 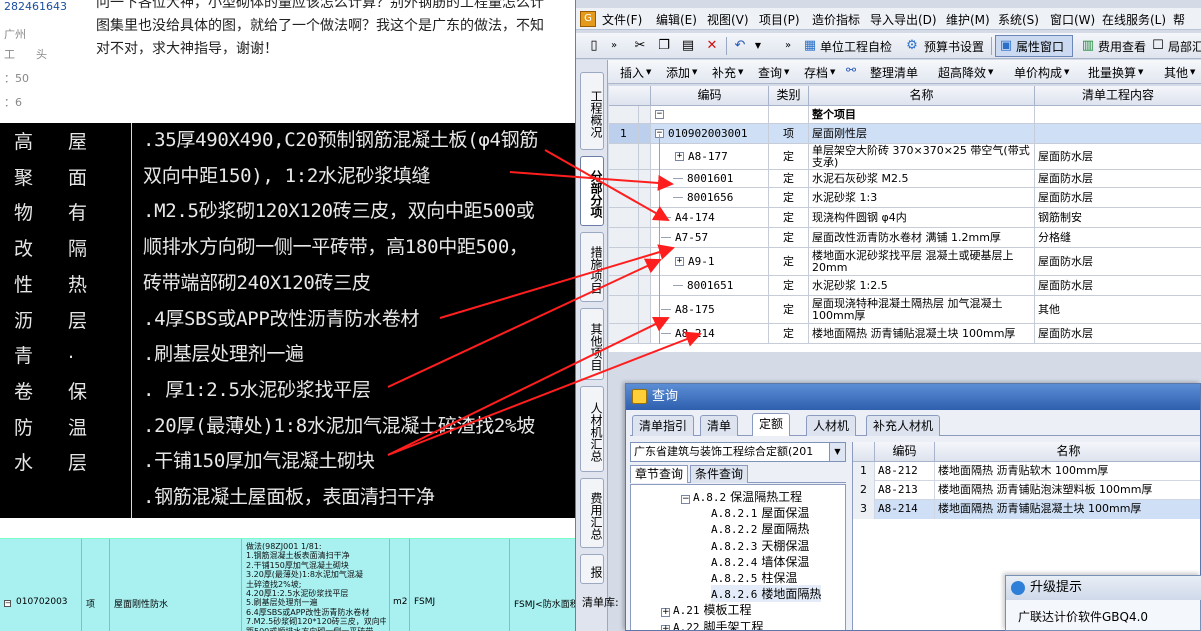 What do you see at coordinates (770, 72) in the screenshot?
I see `toolbar-item: 查询` at bounding box center [770, 72].